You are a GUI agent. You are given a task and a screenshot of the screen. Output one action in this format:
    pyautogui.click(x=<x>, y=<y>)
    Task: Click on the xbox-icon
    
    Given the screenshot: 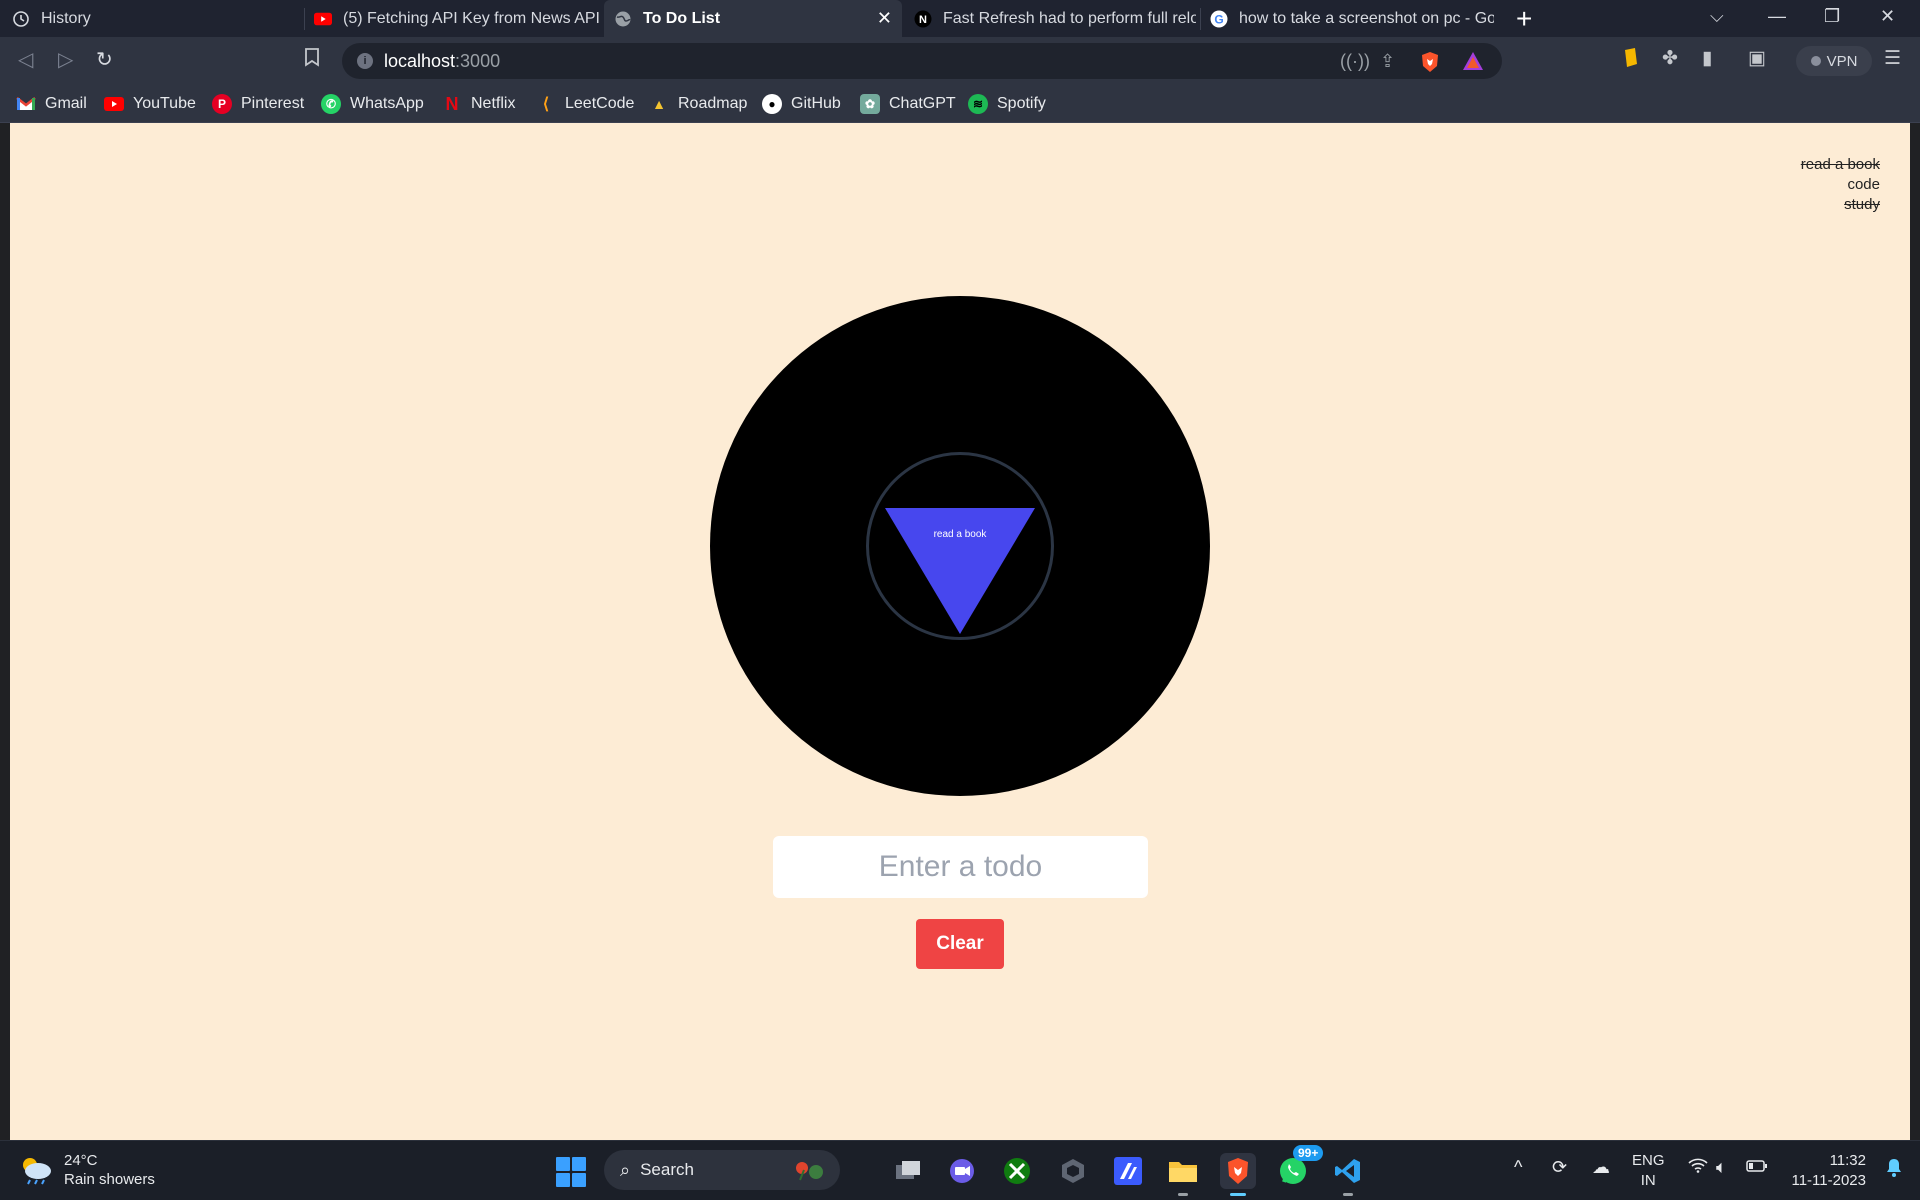 What is the action you would take?
    pyautogui.click(x=1017, y=1171)
    